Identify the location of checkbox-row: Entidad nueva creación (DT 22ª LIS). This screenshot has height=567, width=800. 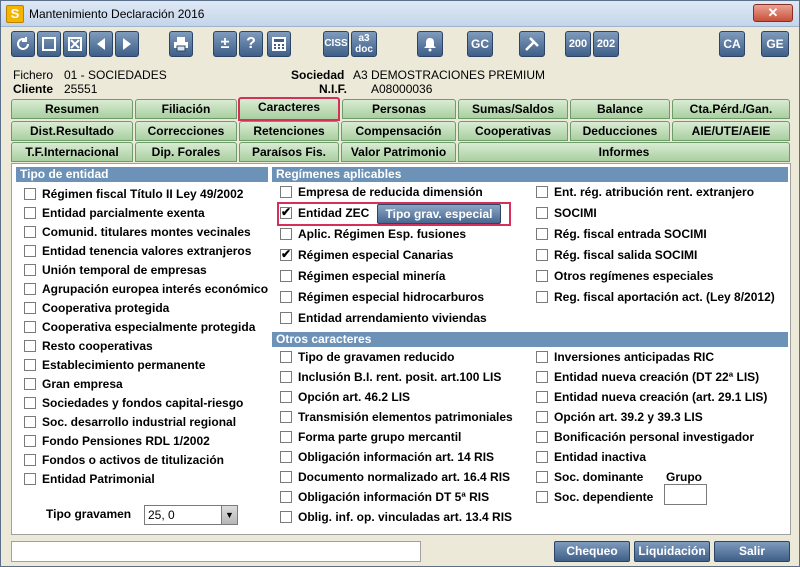
(647, 377).